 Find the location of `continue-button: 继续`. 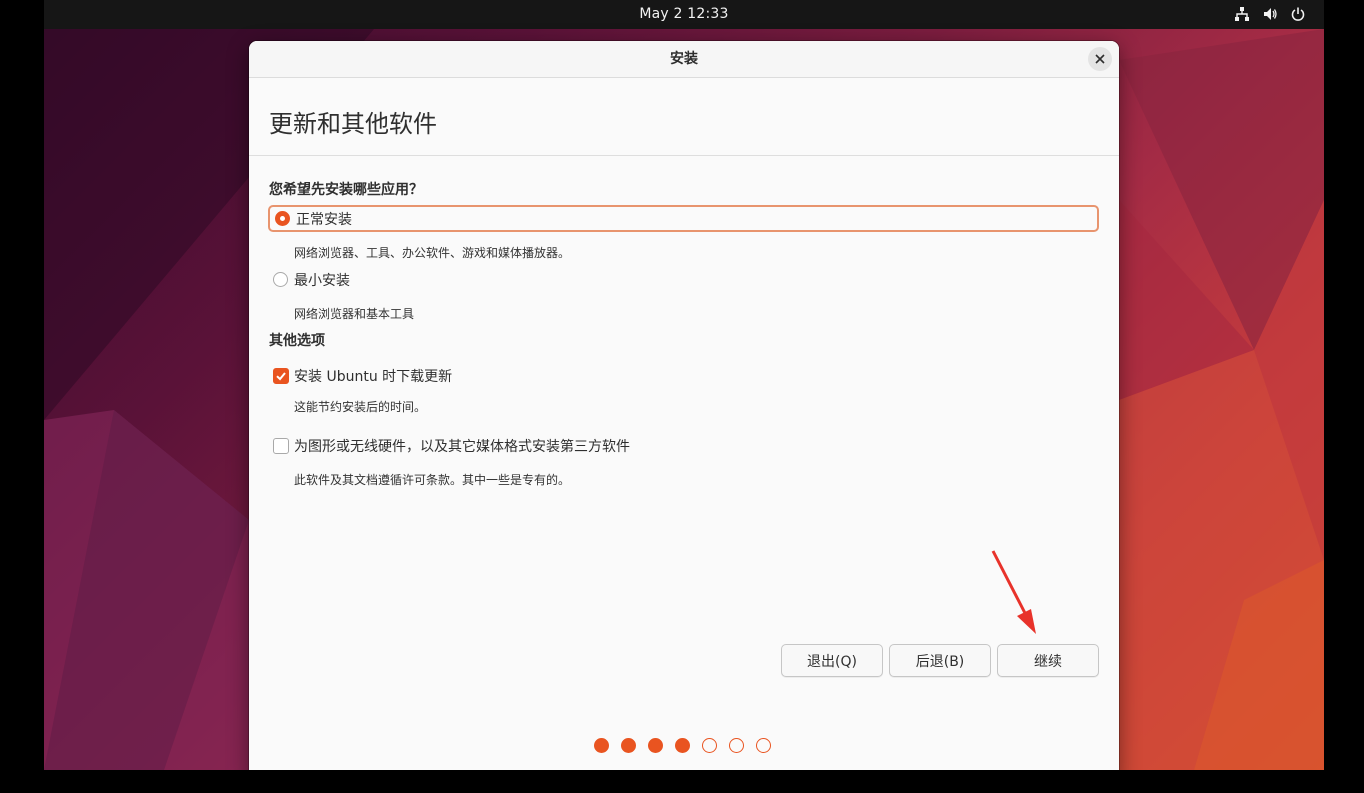

continue-button: 继续 is located at coordinates (1048, 660).